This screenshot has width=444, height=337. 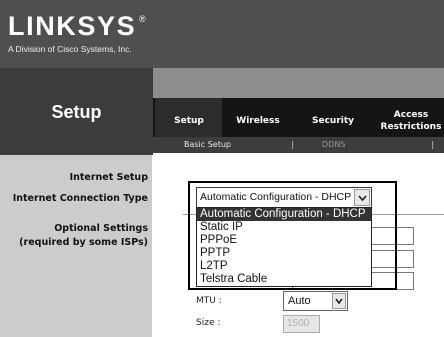 I want to click on optional-settings-label: Optional Settings, so click(x=101, y=228).